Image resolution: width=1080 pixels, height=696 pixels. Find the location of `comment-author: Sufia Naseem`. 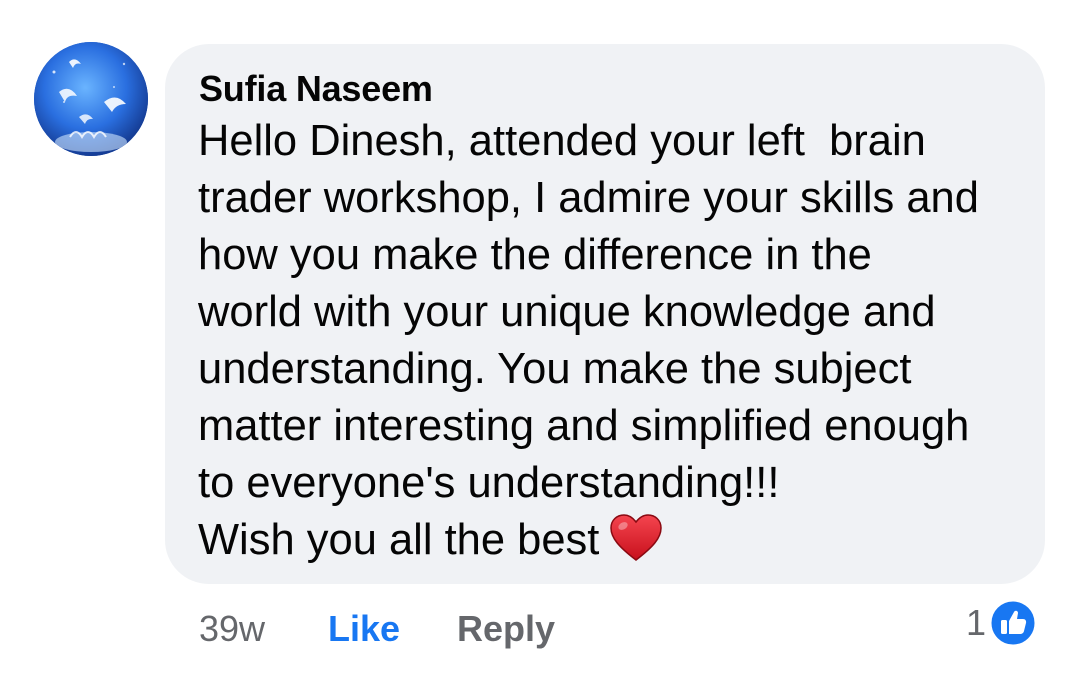

comment-author: Sufia Naseem is located at coordinates (316, 89).